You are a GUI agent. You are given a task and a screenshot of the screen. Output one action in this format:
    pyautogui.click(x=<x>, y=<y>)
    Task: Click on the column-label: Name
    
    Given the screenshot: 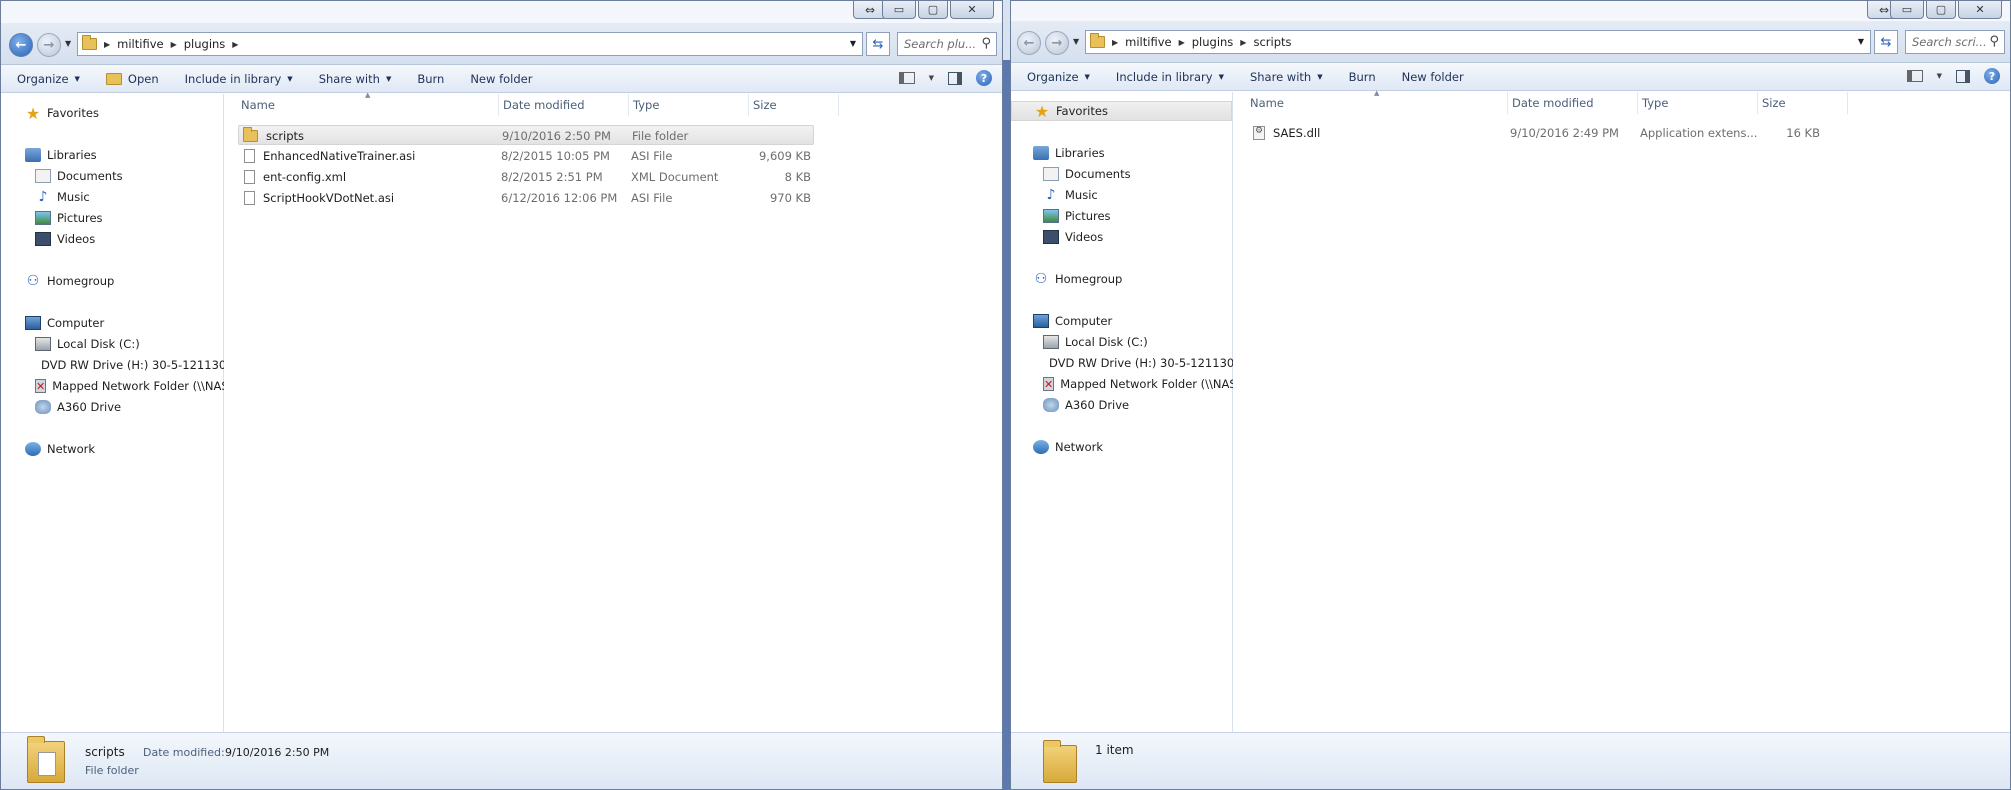 What is the action you would take?
    pyautogui.click(x=1267, y=103)
    